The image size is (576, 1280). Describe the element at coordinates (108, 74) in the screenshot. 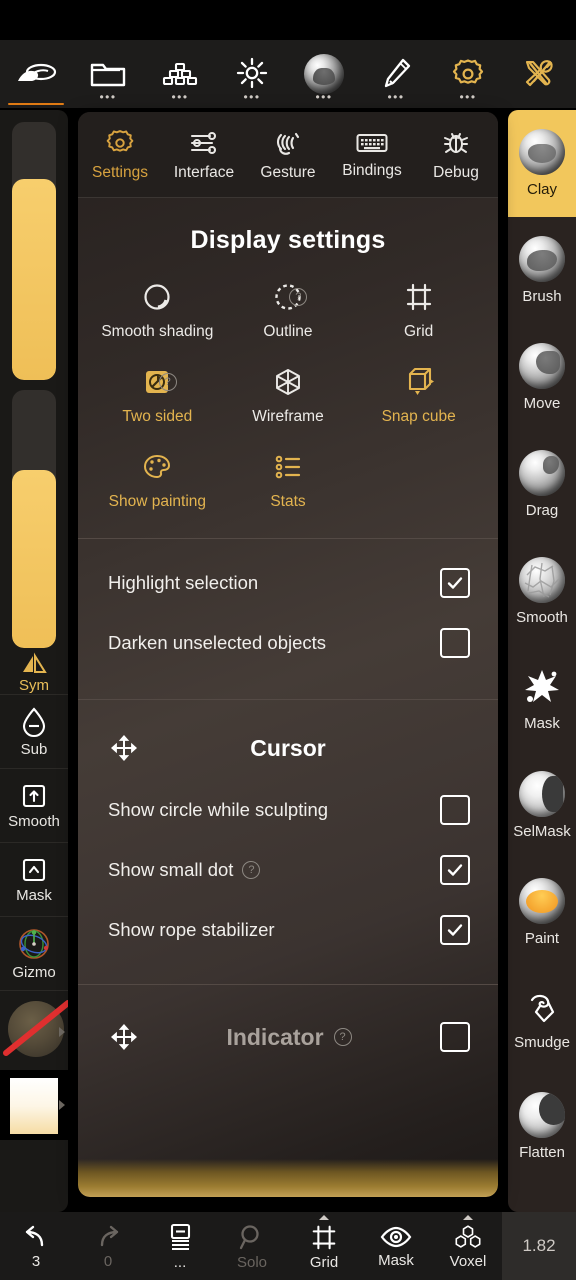

I see `toolbar-item-files: •••` at that location.